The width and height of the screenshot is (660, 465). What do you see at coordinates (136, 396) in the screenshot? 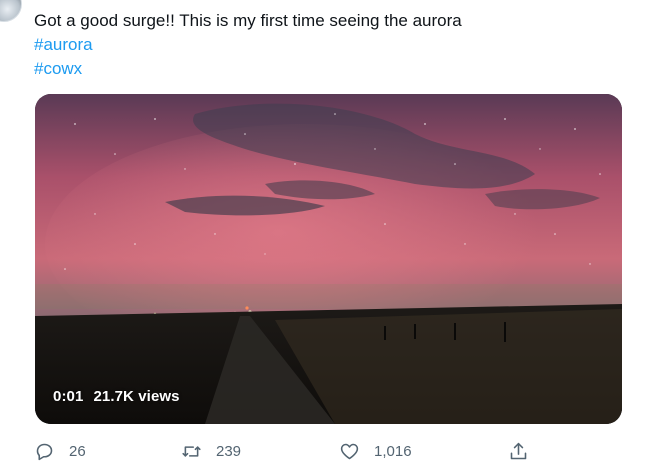
I see `video-views: 21.7K views` at bounding box center [136, 396].